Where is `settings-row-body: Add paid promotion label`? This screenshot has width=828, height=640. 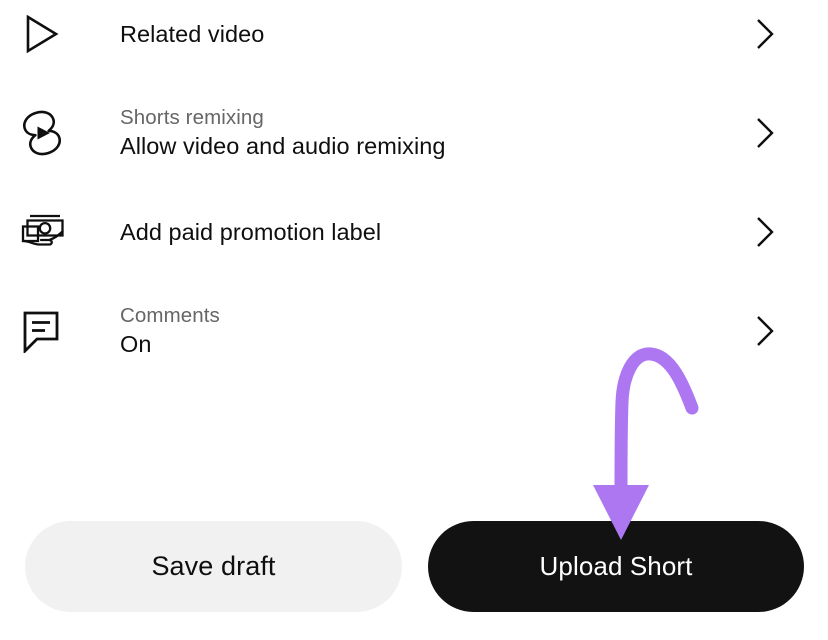 settings-row-body: Add paid promotion label is located at coordinates (419, 232).